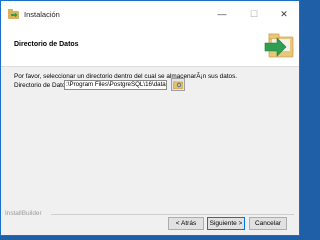 The height and width of the screenshot is (240, 320). What do you see at coordinates (115, 85) in the screenshot?
I see `data-directory-input: :\Program Files\PostgreSQL\16\data` at bounding box center [115, 85].